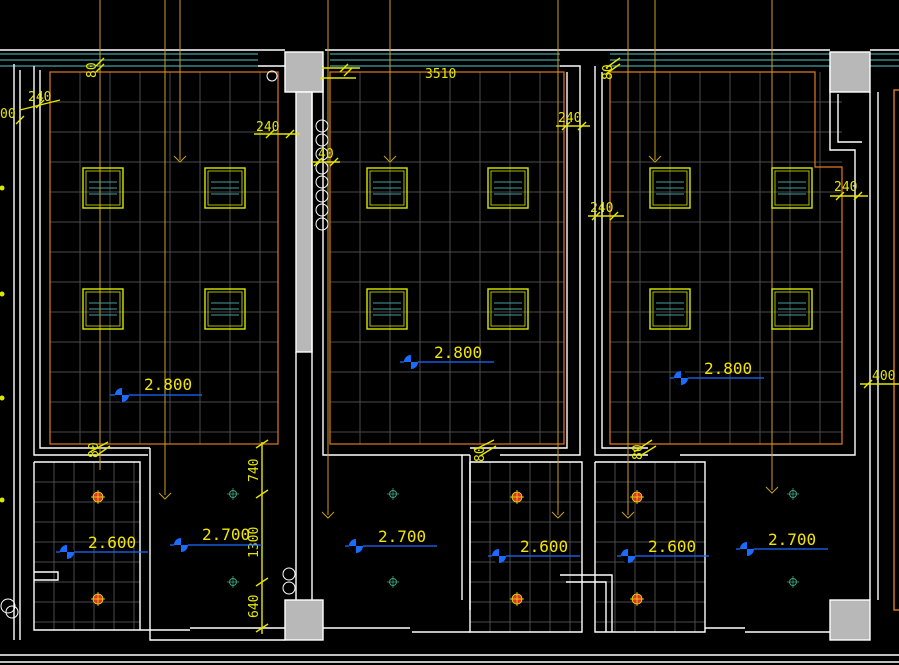 This screenshot has height=665, width=899. Describe the element at coordinates (226, 534) in the screenshot. I see `corridor-1-ceiling-height: 2.700` at that location.